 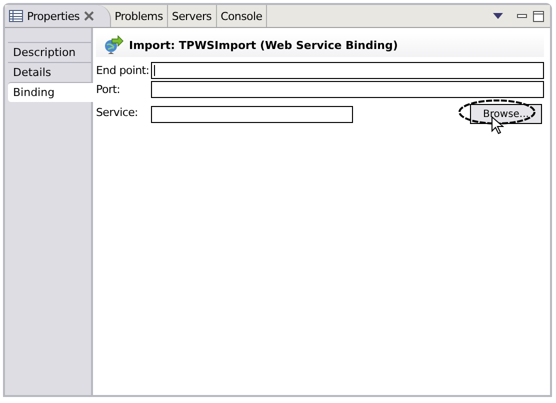 I want to click on view-menu-icon, so click(x=498, y=16).